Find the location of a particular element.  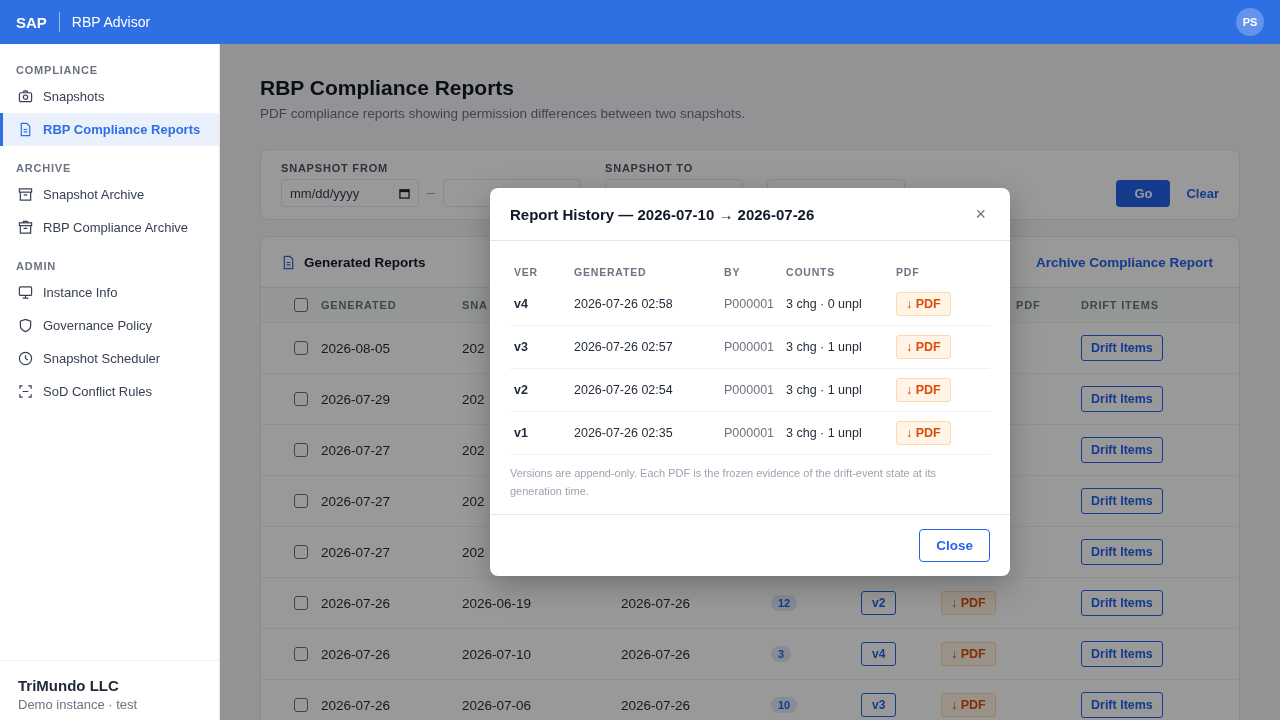

clock-icon is located at coordinates (25, 358).